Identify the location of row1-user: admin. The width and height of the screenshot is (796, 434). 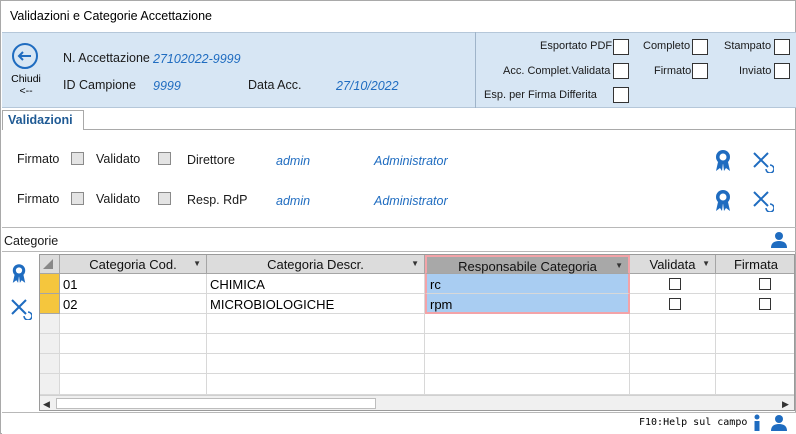
(293, 161).